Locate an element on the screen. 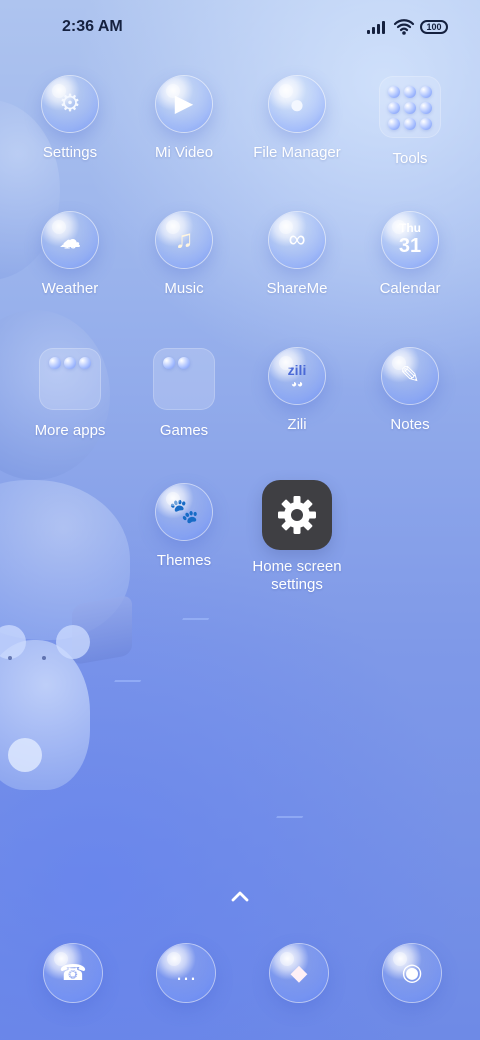  app-settings: ⚙ Settings is located at coordinates (70, 119).